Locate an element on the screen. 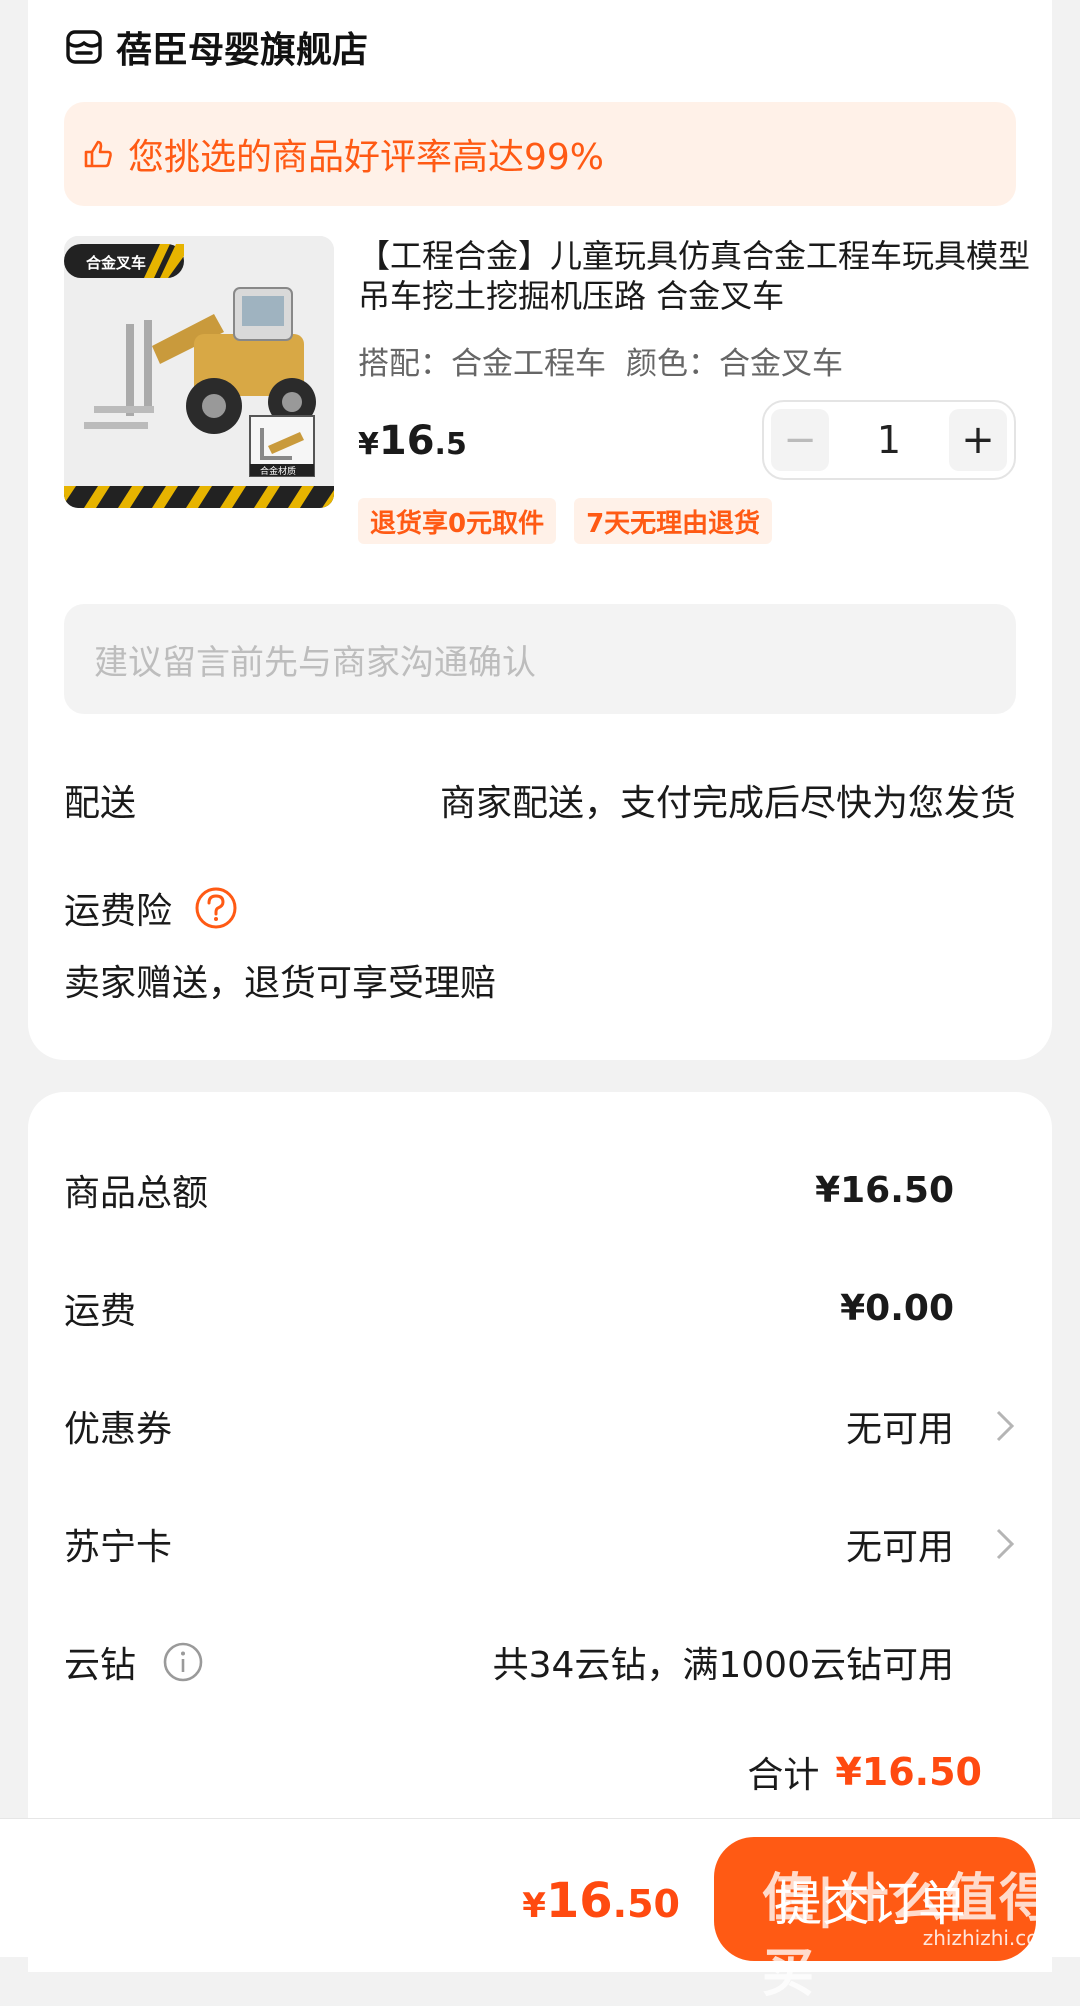 The height and width of the screenshot is (2006, 1080). insurance-desc: 卖家赠送，退货可享受理赔 is located at coordinates (280, 983).